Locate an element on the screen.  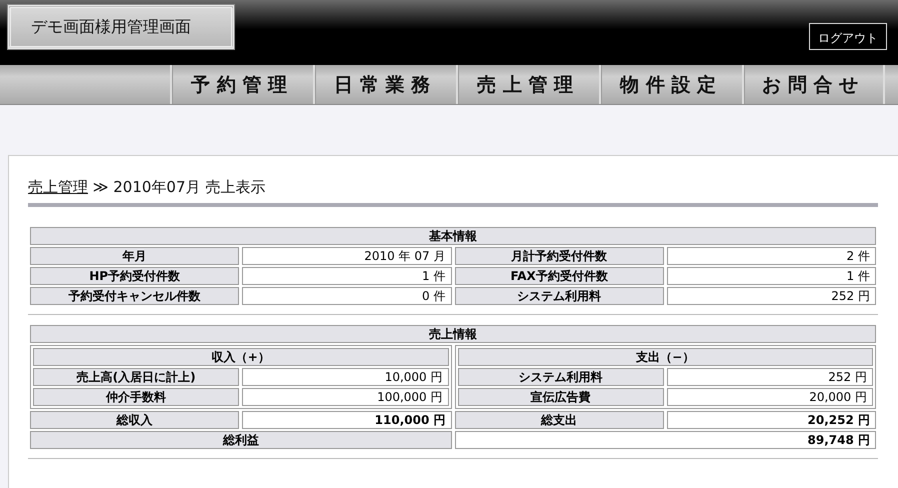
label-cell: 総収入 is located at coordinates (135, 420).